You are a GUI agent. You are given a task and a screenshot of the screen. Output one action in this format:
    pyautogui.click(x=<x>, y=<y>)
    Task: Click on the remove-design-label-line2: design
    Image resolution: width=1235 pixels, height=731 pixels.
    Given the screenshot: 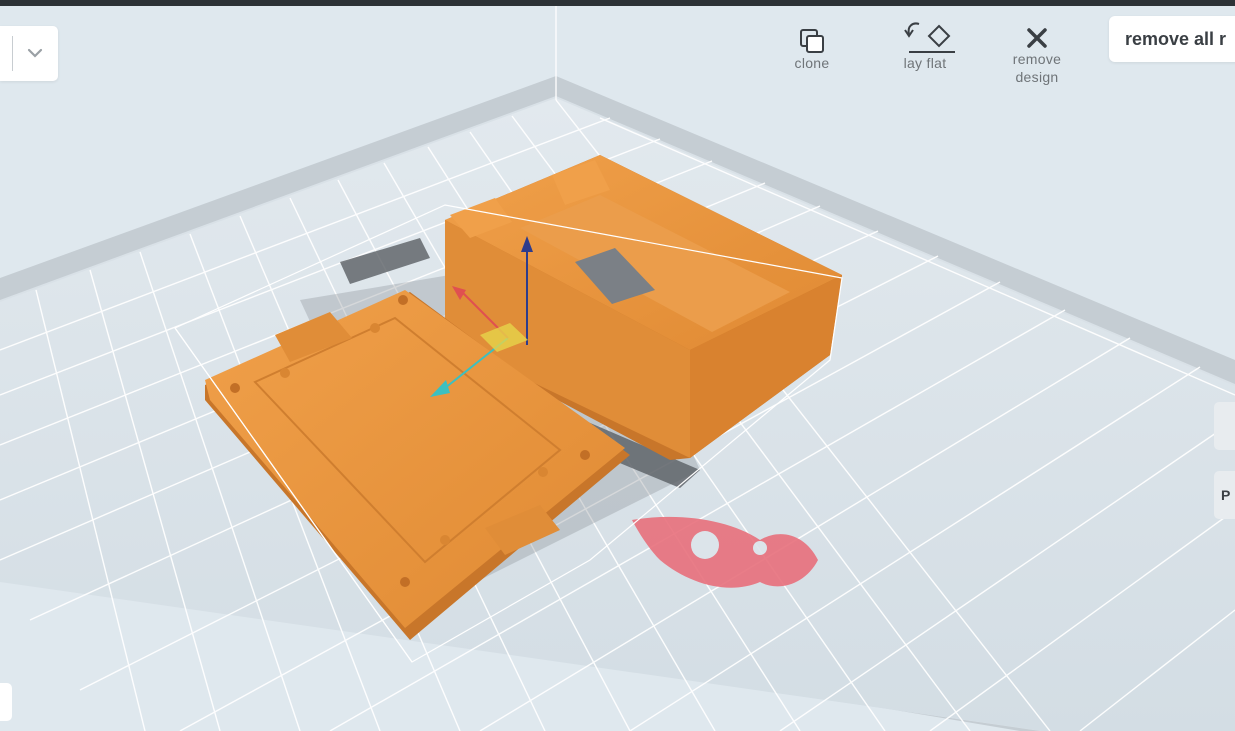 What is the action you would take?
    pyautogui.click(x=1037, y=77)
    